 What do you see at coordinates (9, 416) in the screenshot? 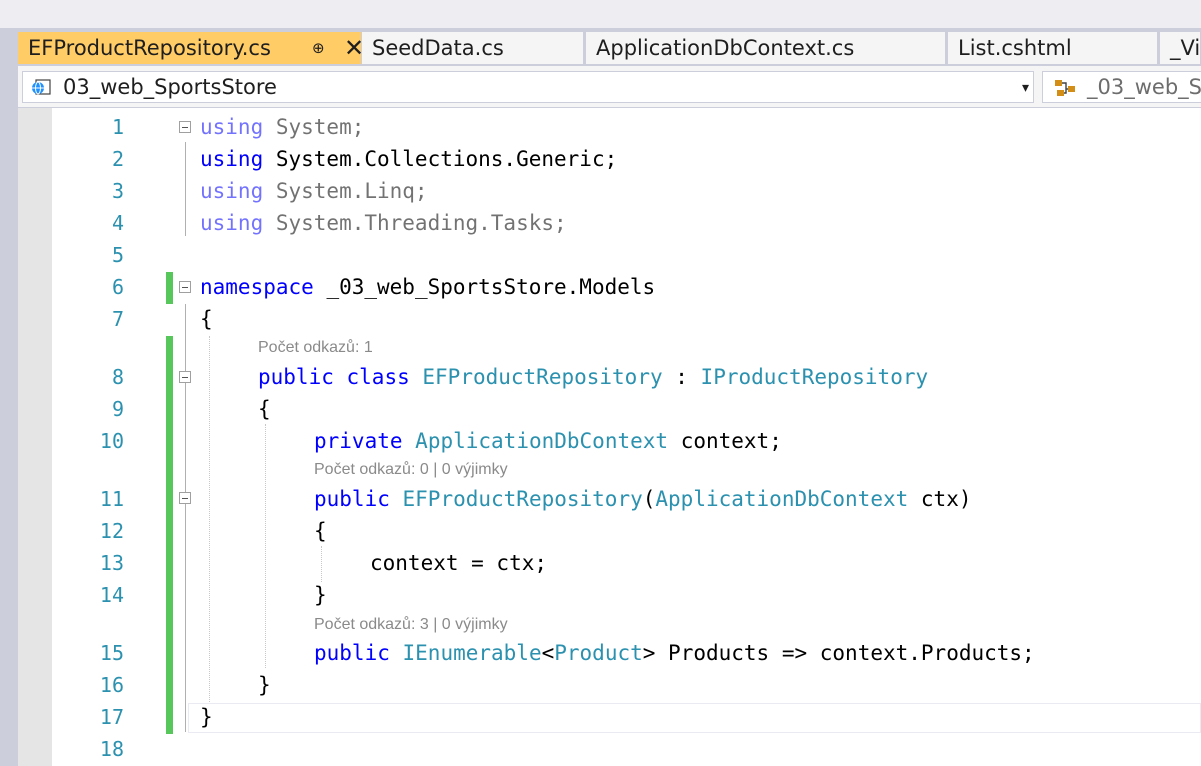
I see `editor-left-border` at bounding box center [9, 416].